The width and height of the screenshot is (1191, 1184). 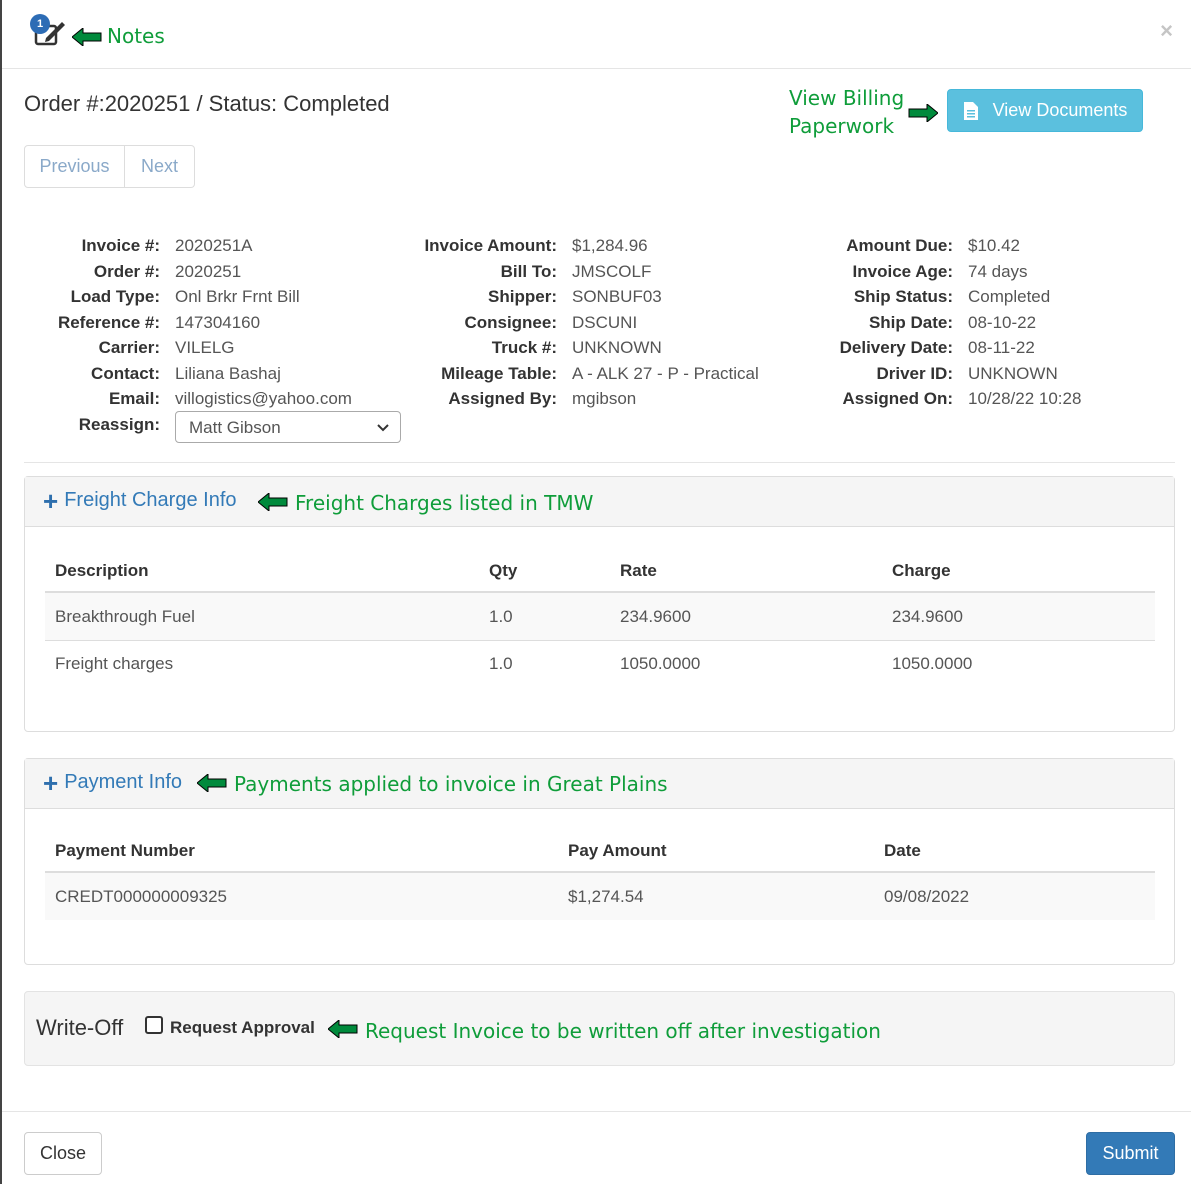 What do you see at coordinates (528, 271) in the screenshot?
I see `bill-to-label: Bill To:` at bounding box center [528, 271].